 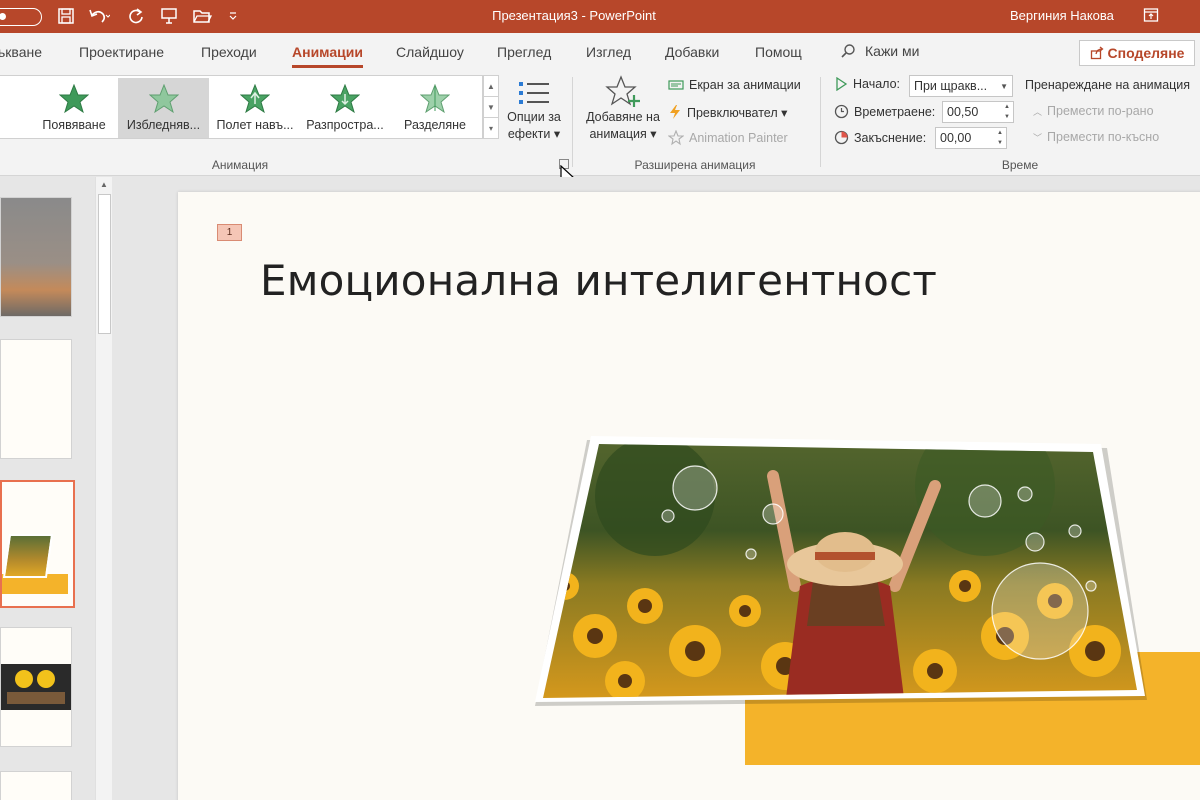 I want to click on duration-label-wrap: Времетраене:, so click(x=884, y=111).